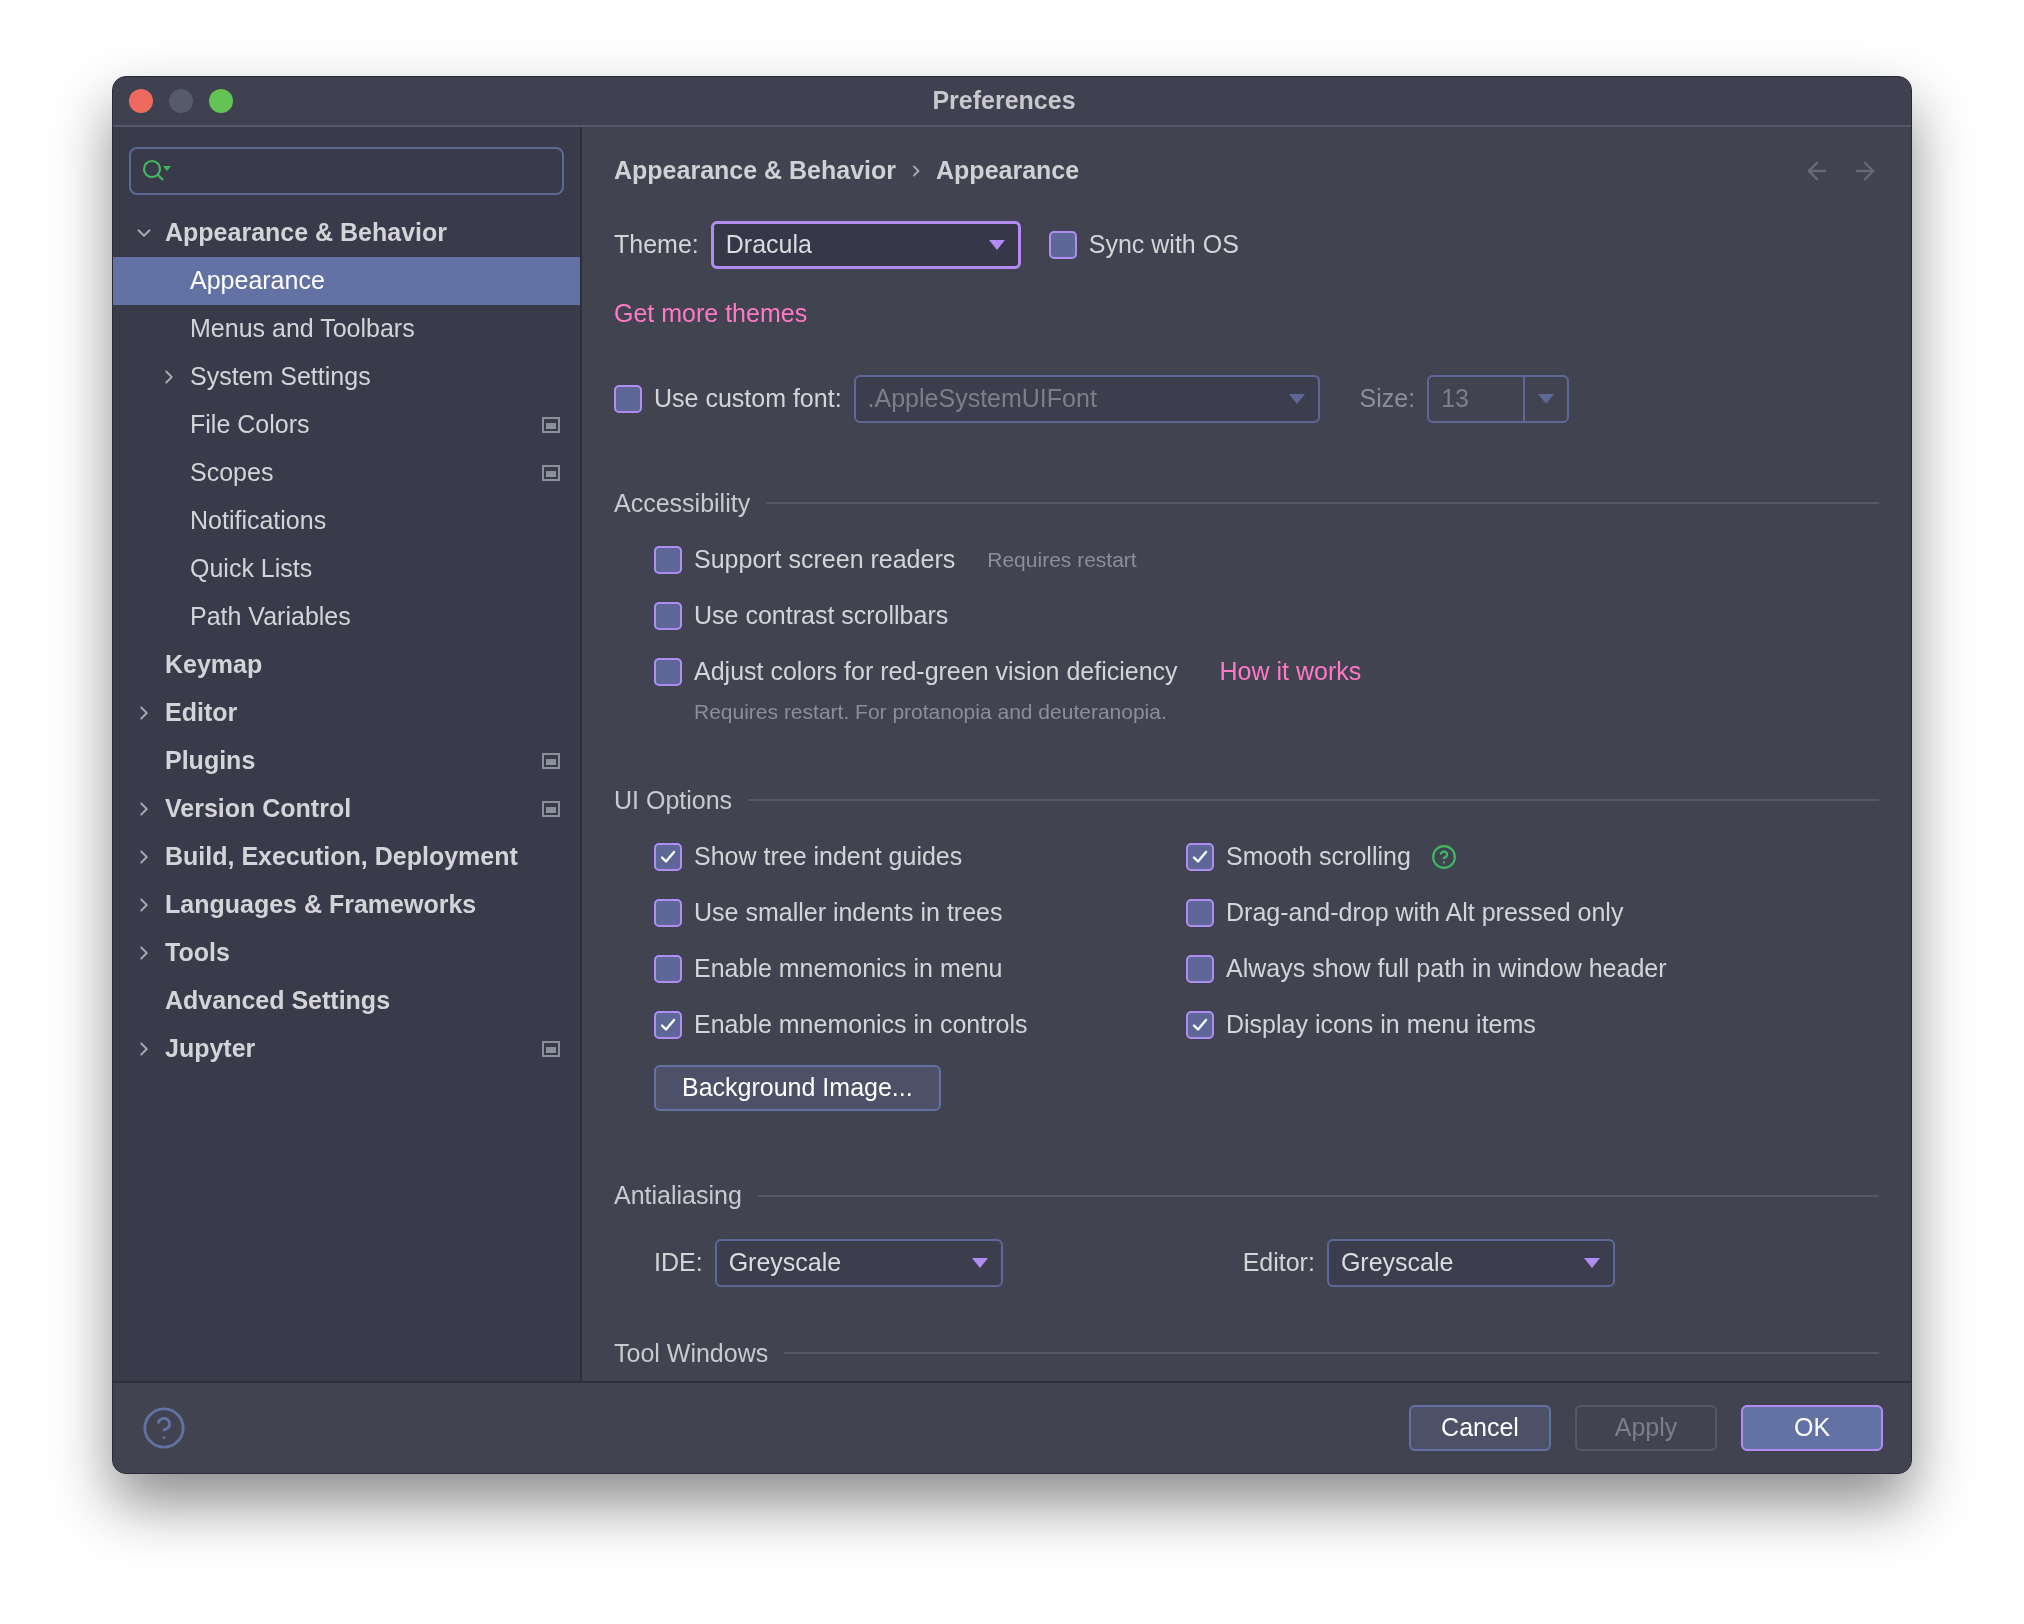 This screenshot has width=2024, height=1624. Describe the element at coordinates (848, 913) in the screenshot. I see `checkbox-label: Use smaller indents in trees` at that location.